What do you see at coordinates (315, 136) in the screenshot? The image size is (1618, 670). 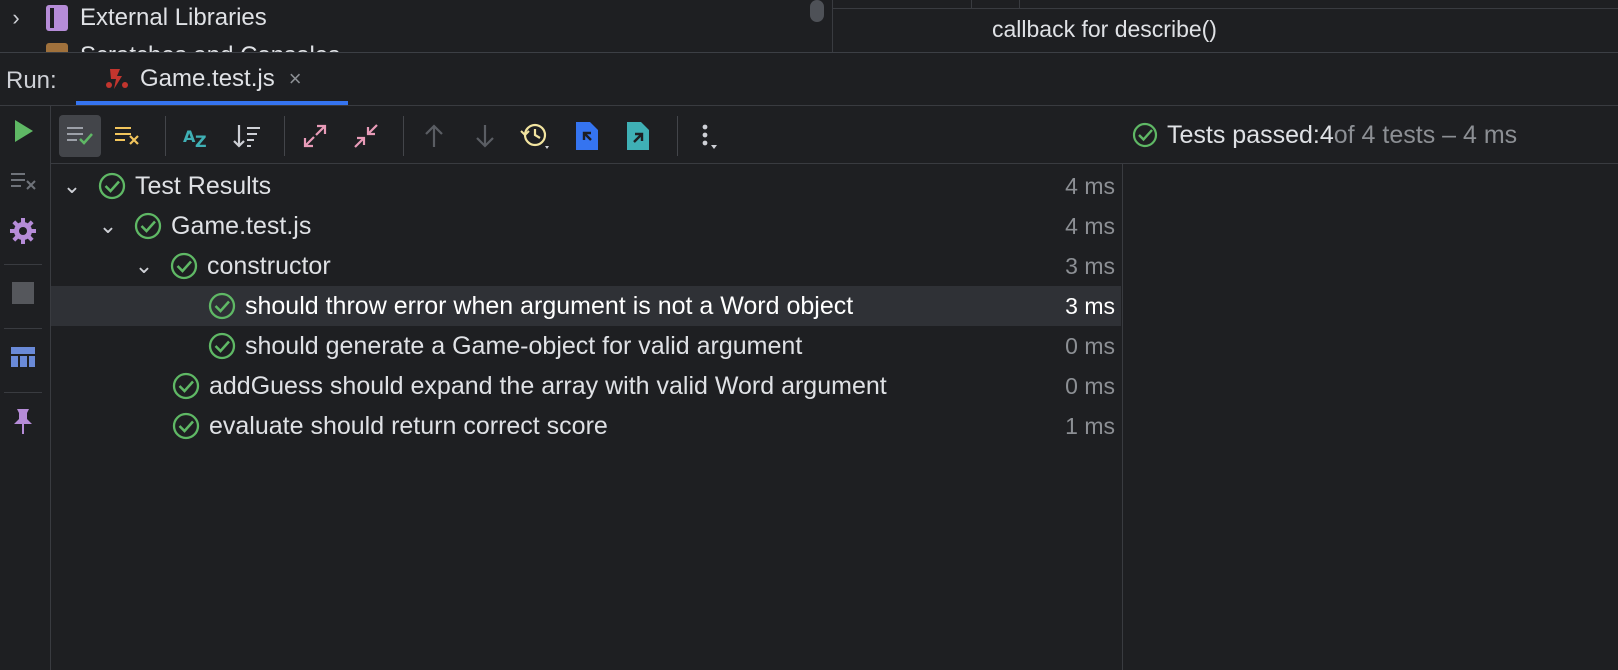 I see `expand-all-icon` at bounding box center [315, 136].